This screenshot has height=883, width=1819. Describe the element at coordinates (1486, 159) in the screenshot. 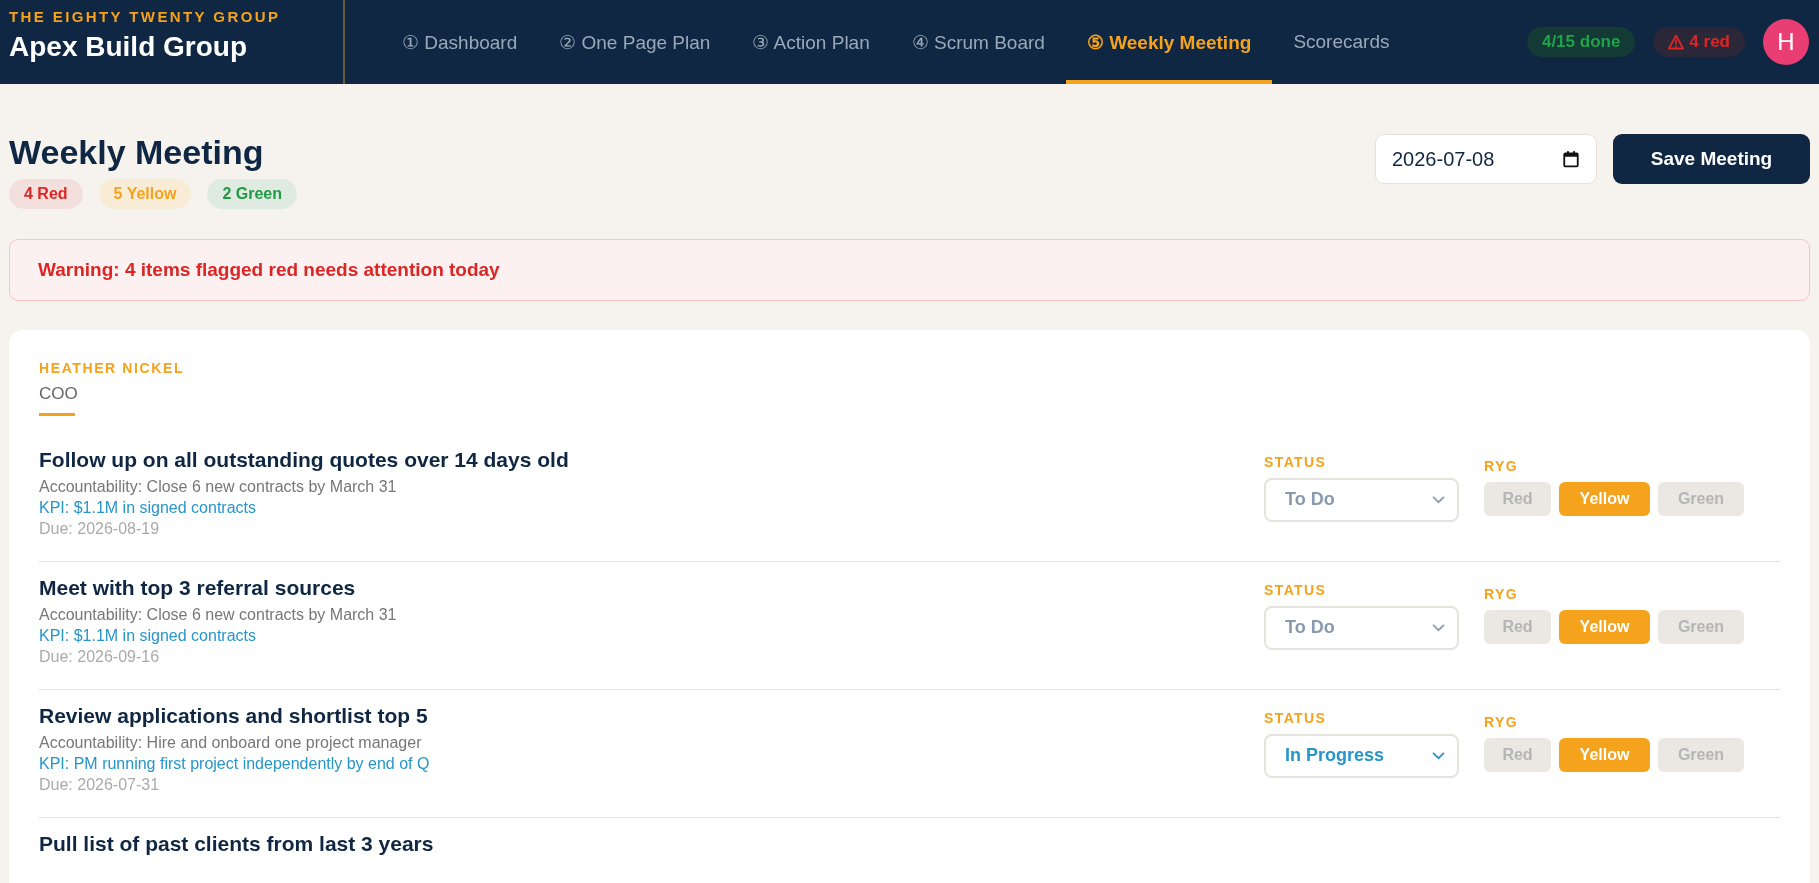

I see `date-field: 2026-07-08` at that location.